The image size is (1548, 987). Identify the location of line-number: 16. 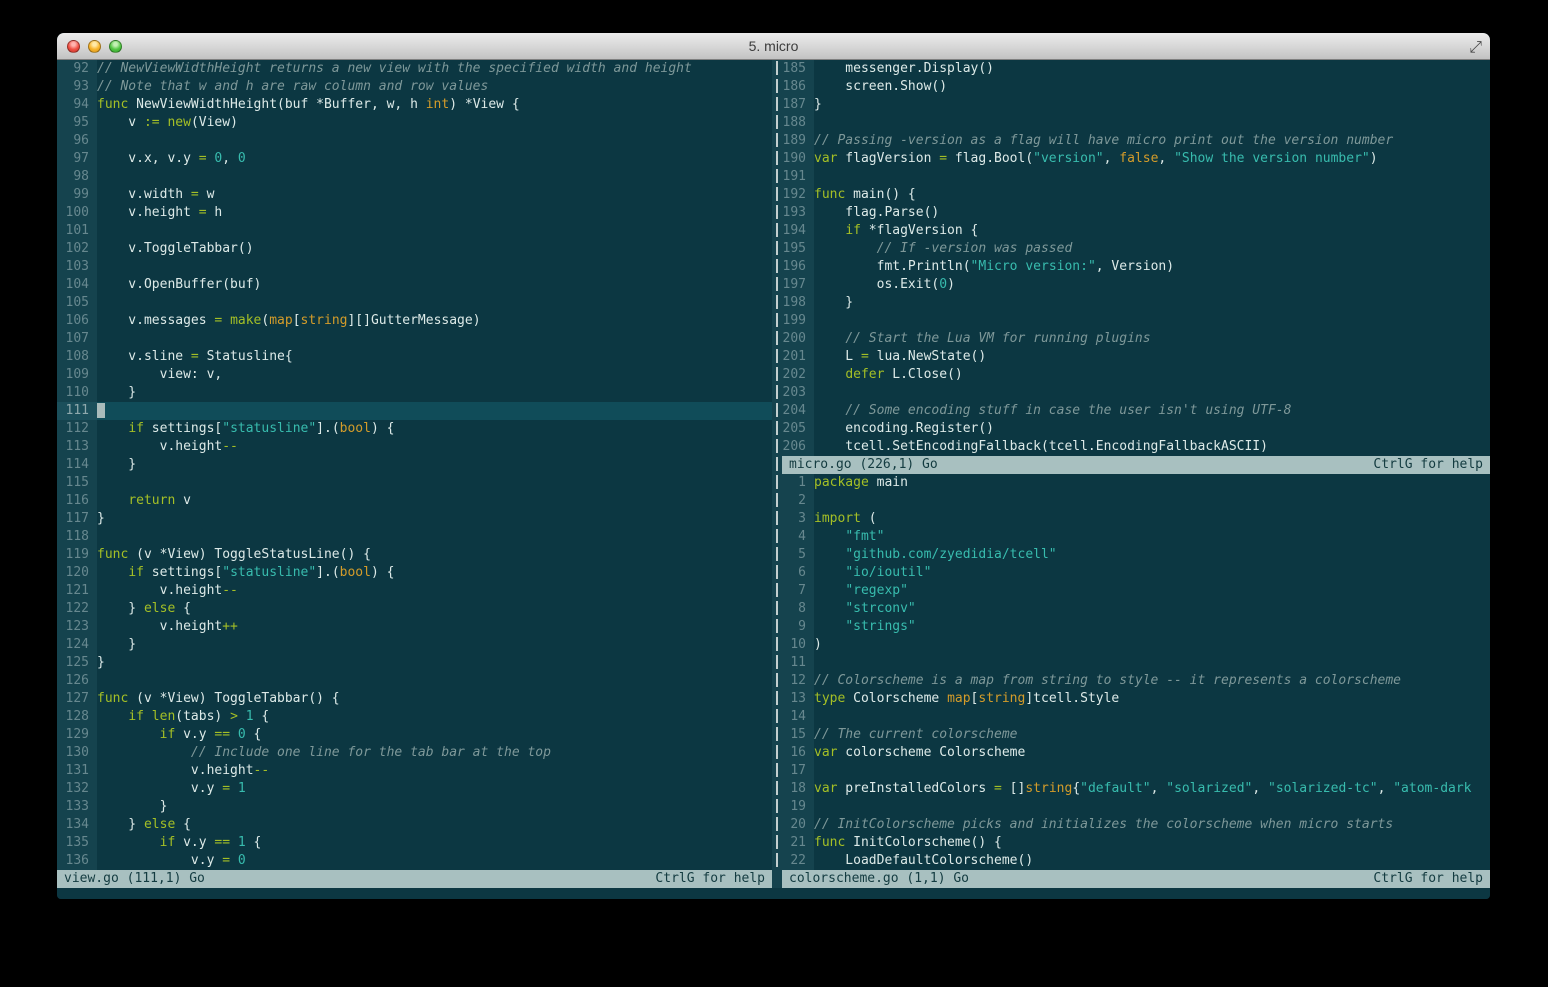
(798, 753).